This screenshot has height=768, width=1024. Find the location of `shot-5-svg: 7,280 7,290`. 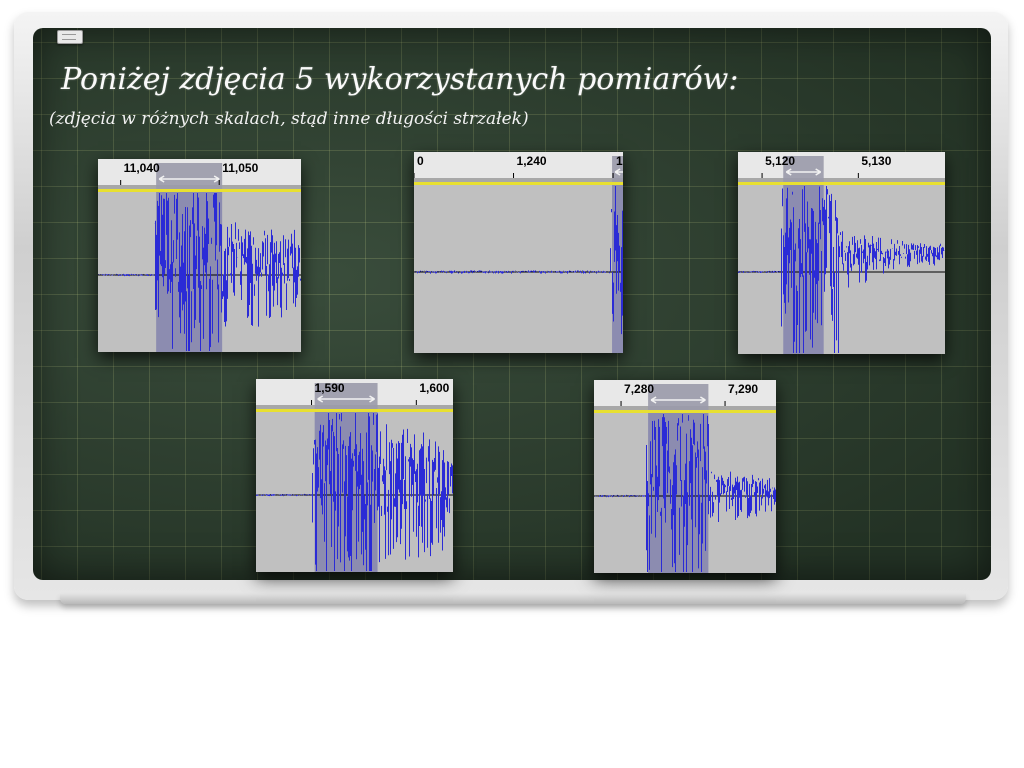

shot-5-svg: 7,280 7,290 is located at coordinates (685, 476).